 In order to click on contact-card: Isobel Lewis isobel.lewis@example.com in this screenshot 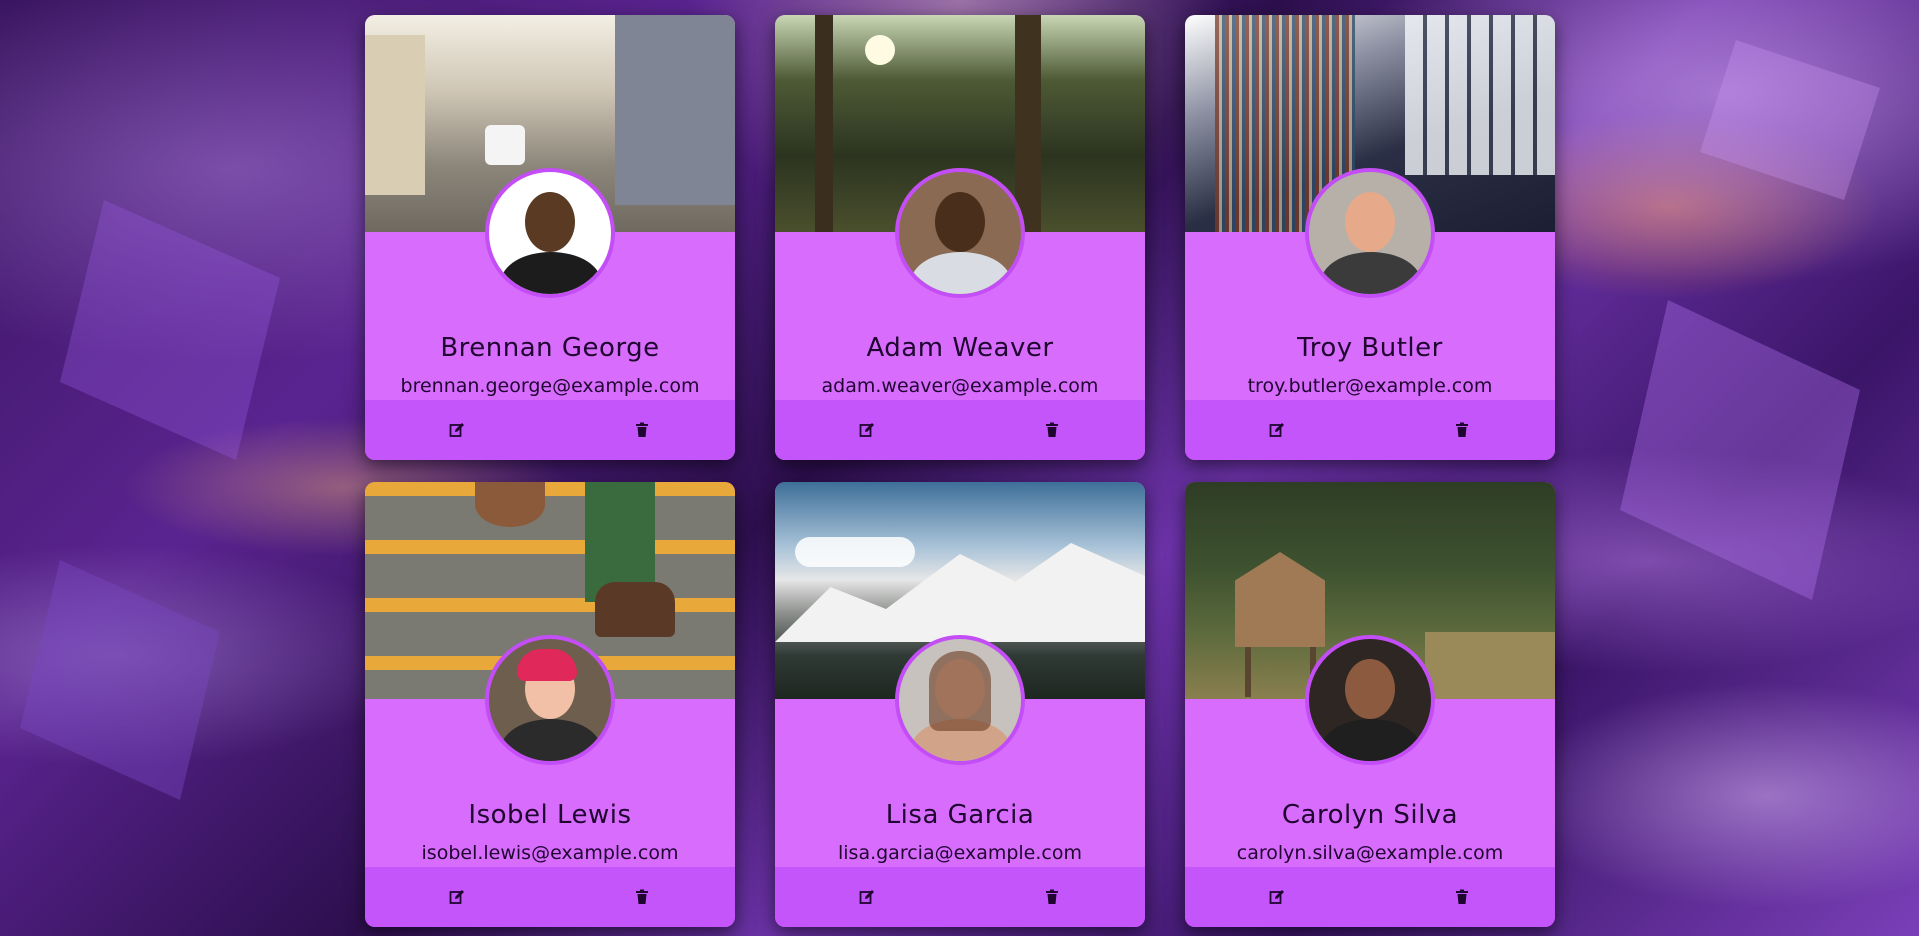, I will do `click(550, 704)`.